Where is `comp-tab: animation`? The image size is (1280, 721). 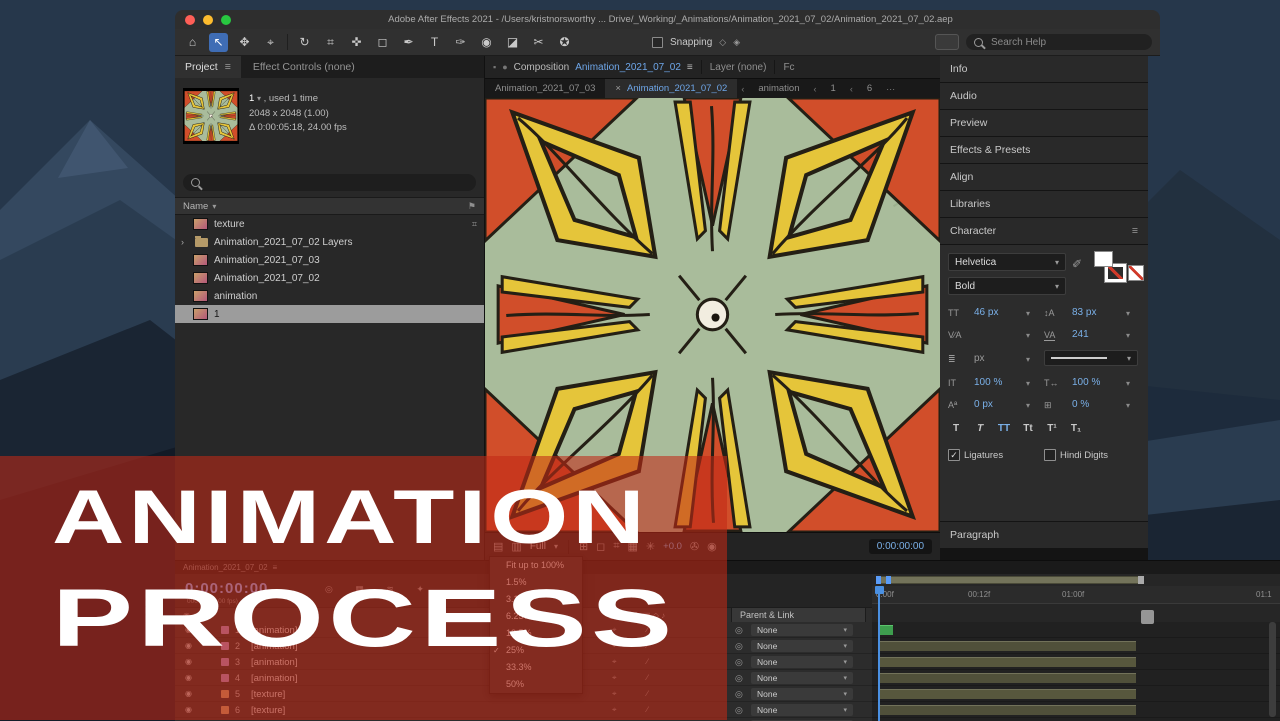 comp-tab: animation is located at coordinates (778, 89).